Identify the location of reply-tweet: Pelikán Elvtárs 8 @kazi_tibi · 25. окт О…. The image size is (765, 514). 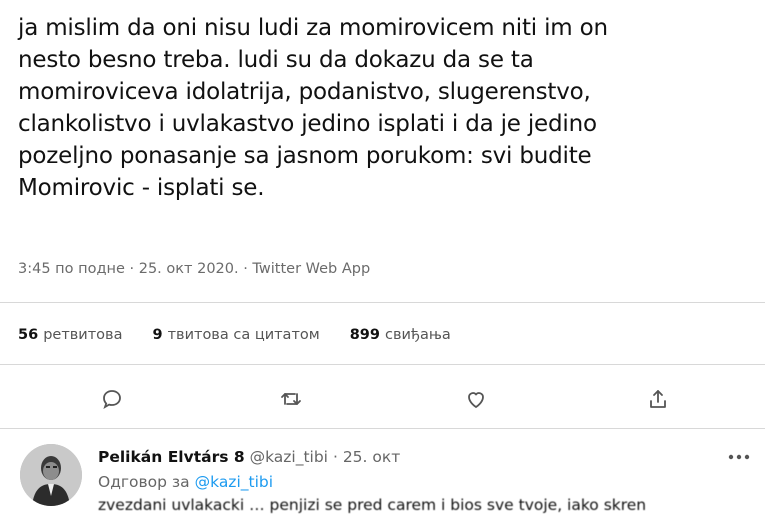
(382, 476).